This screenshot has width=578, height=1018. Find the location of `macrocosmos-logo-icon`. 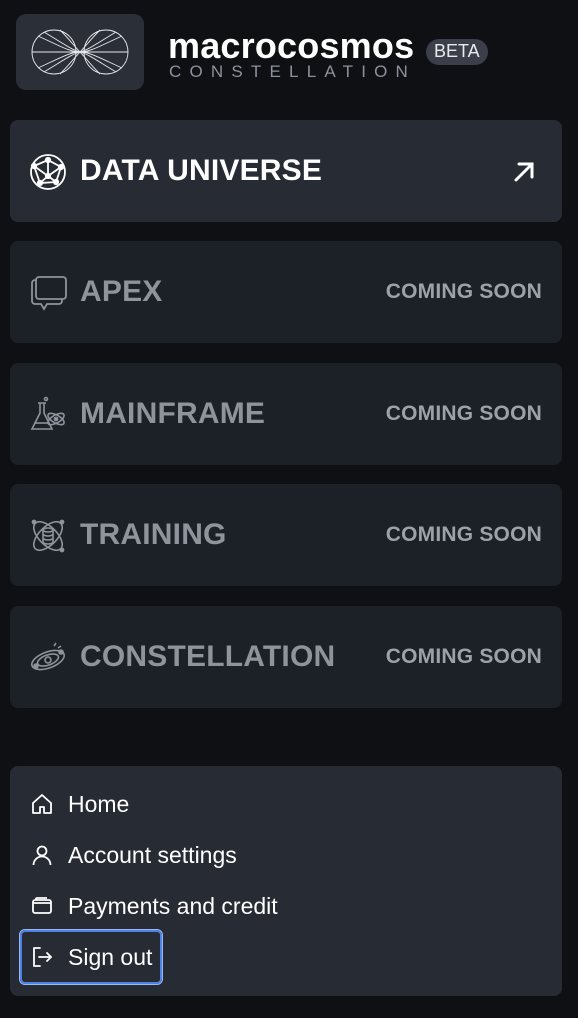

macrocosmos-logo-icon is located at coordinates (80, 52).